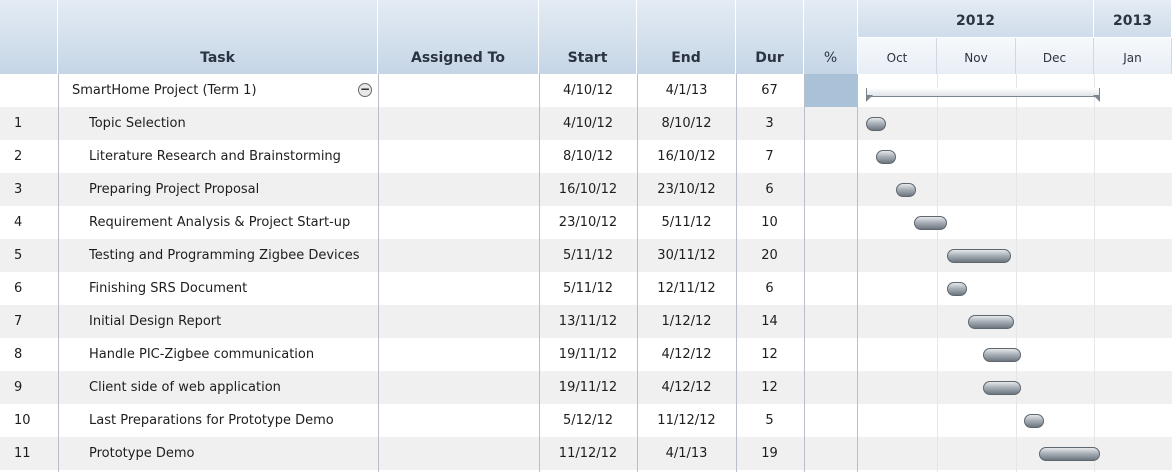  I want to click on task-start: 23/10/12, so click(588, 222).